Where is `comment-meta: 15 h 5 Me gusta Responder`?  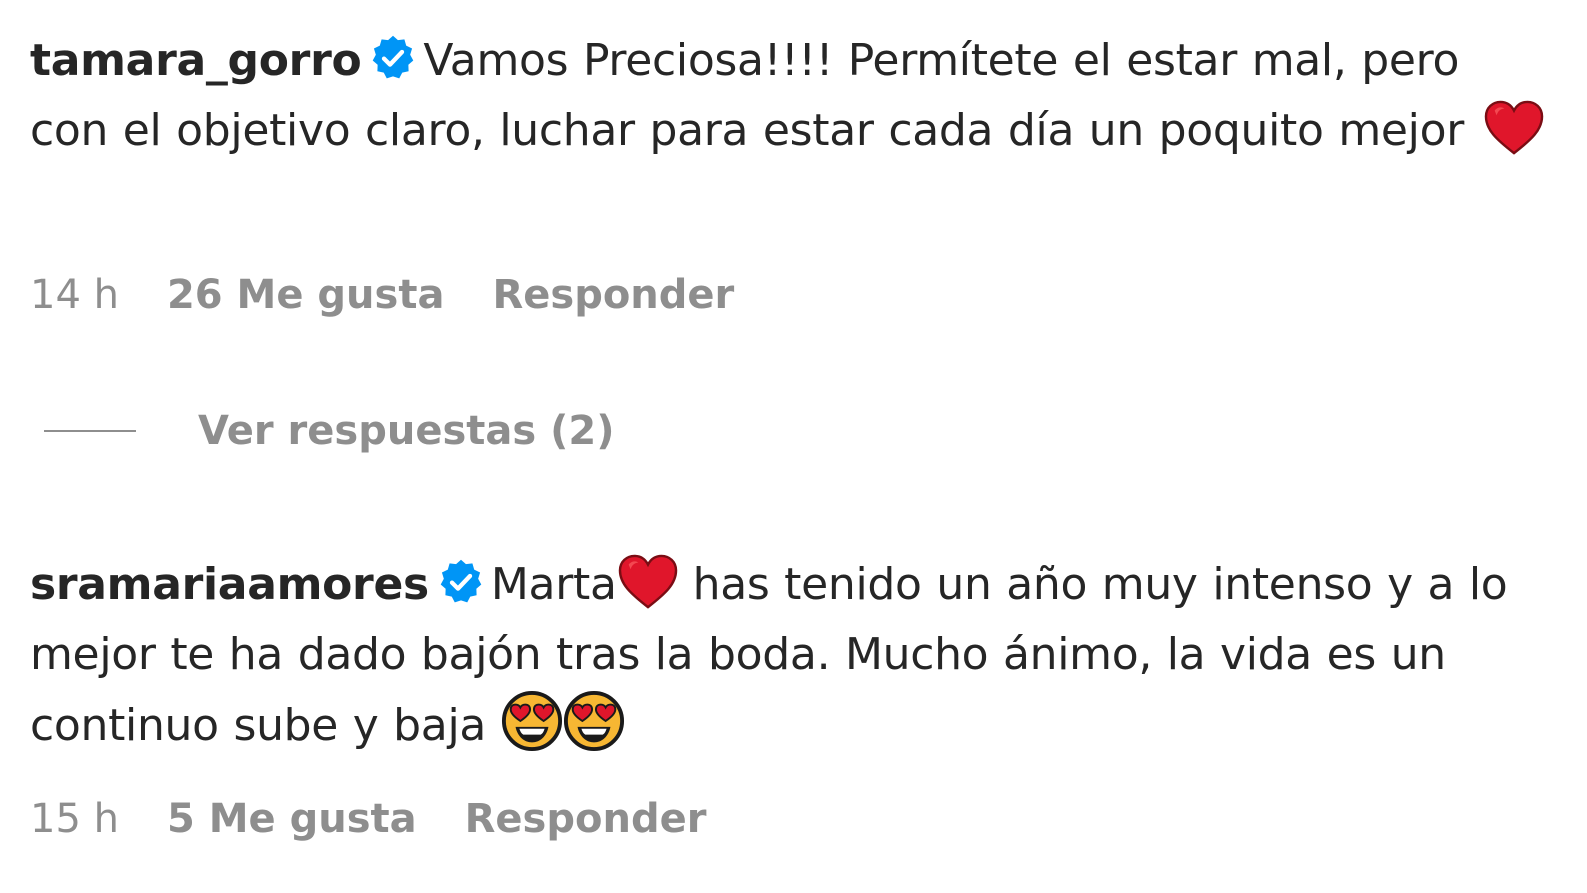
comment-meta: 15 h 5 Me gusta Responder is located at coordinates (368, 819).